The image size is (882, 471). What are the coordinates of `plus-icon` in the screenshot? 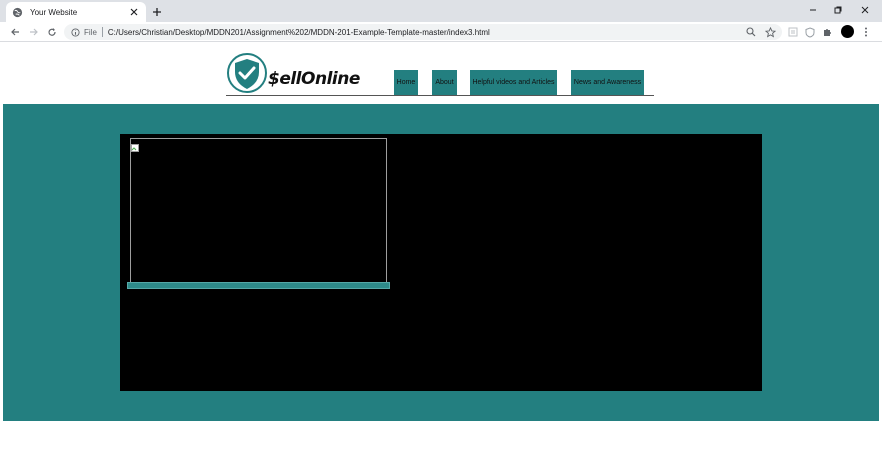 It's located at (156, 11).